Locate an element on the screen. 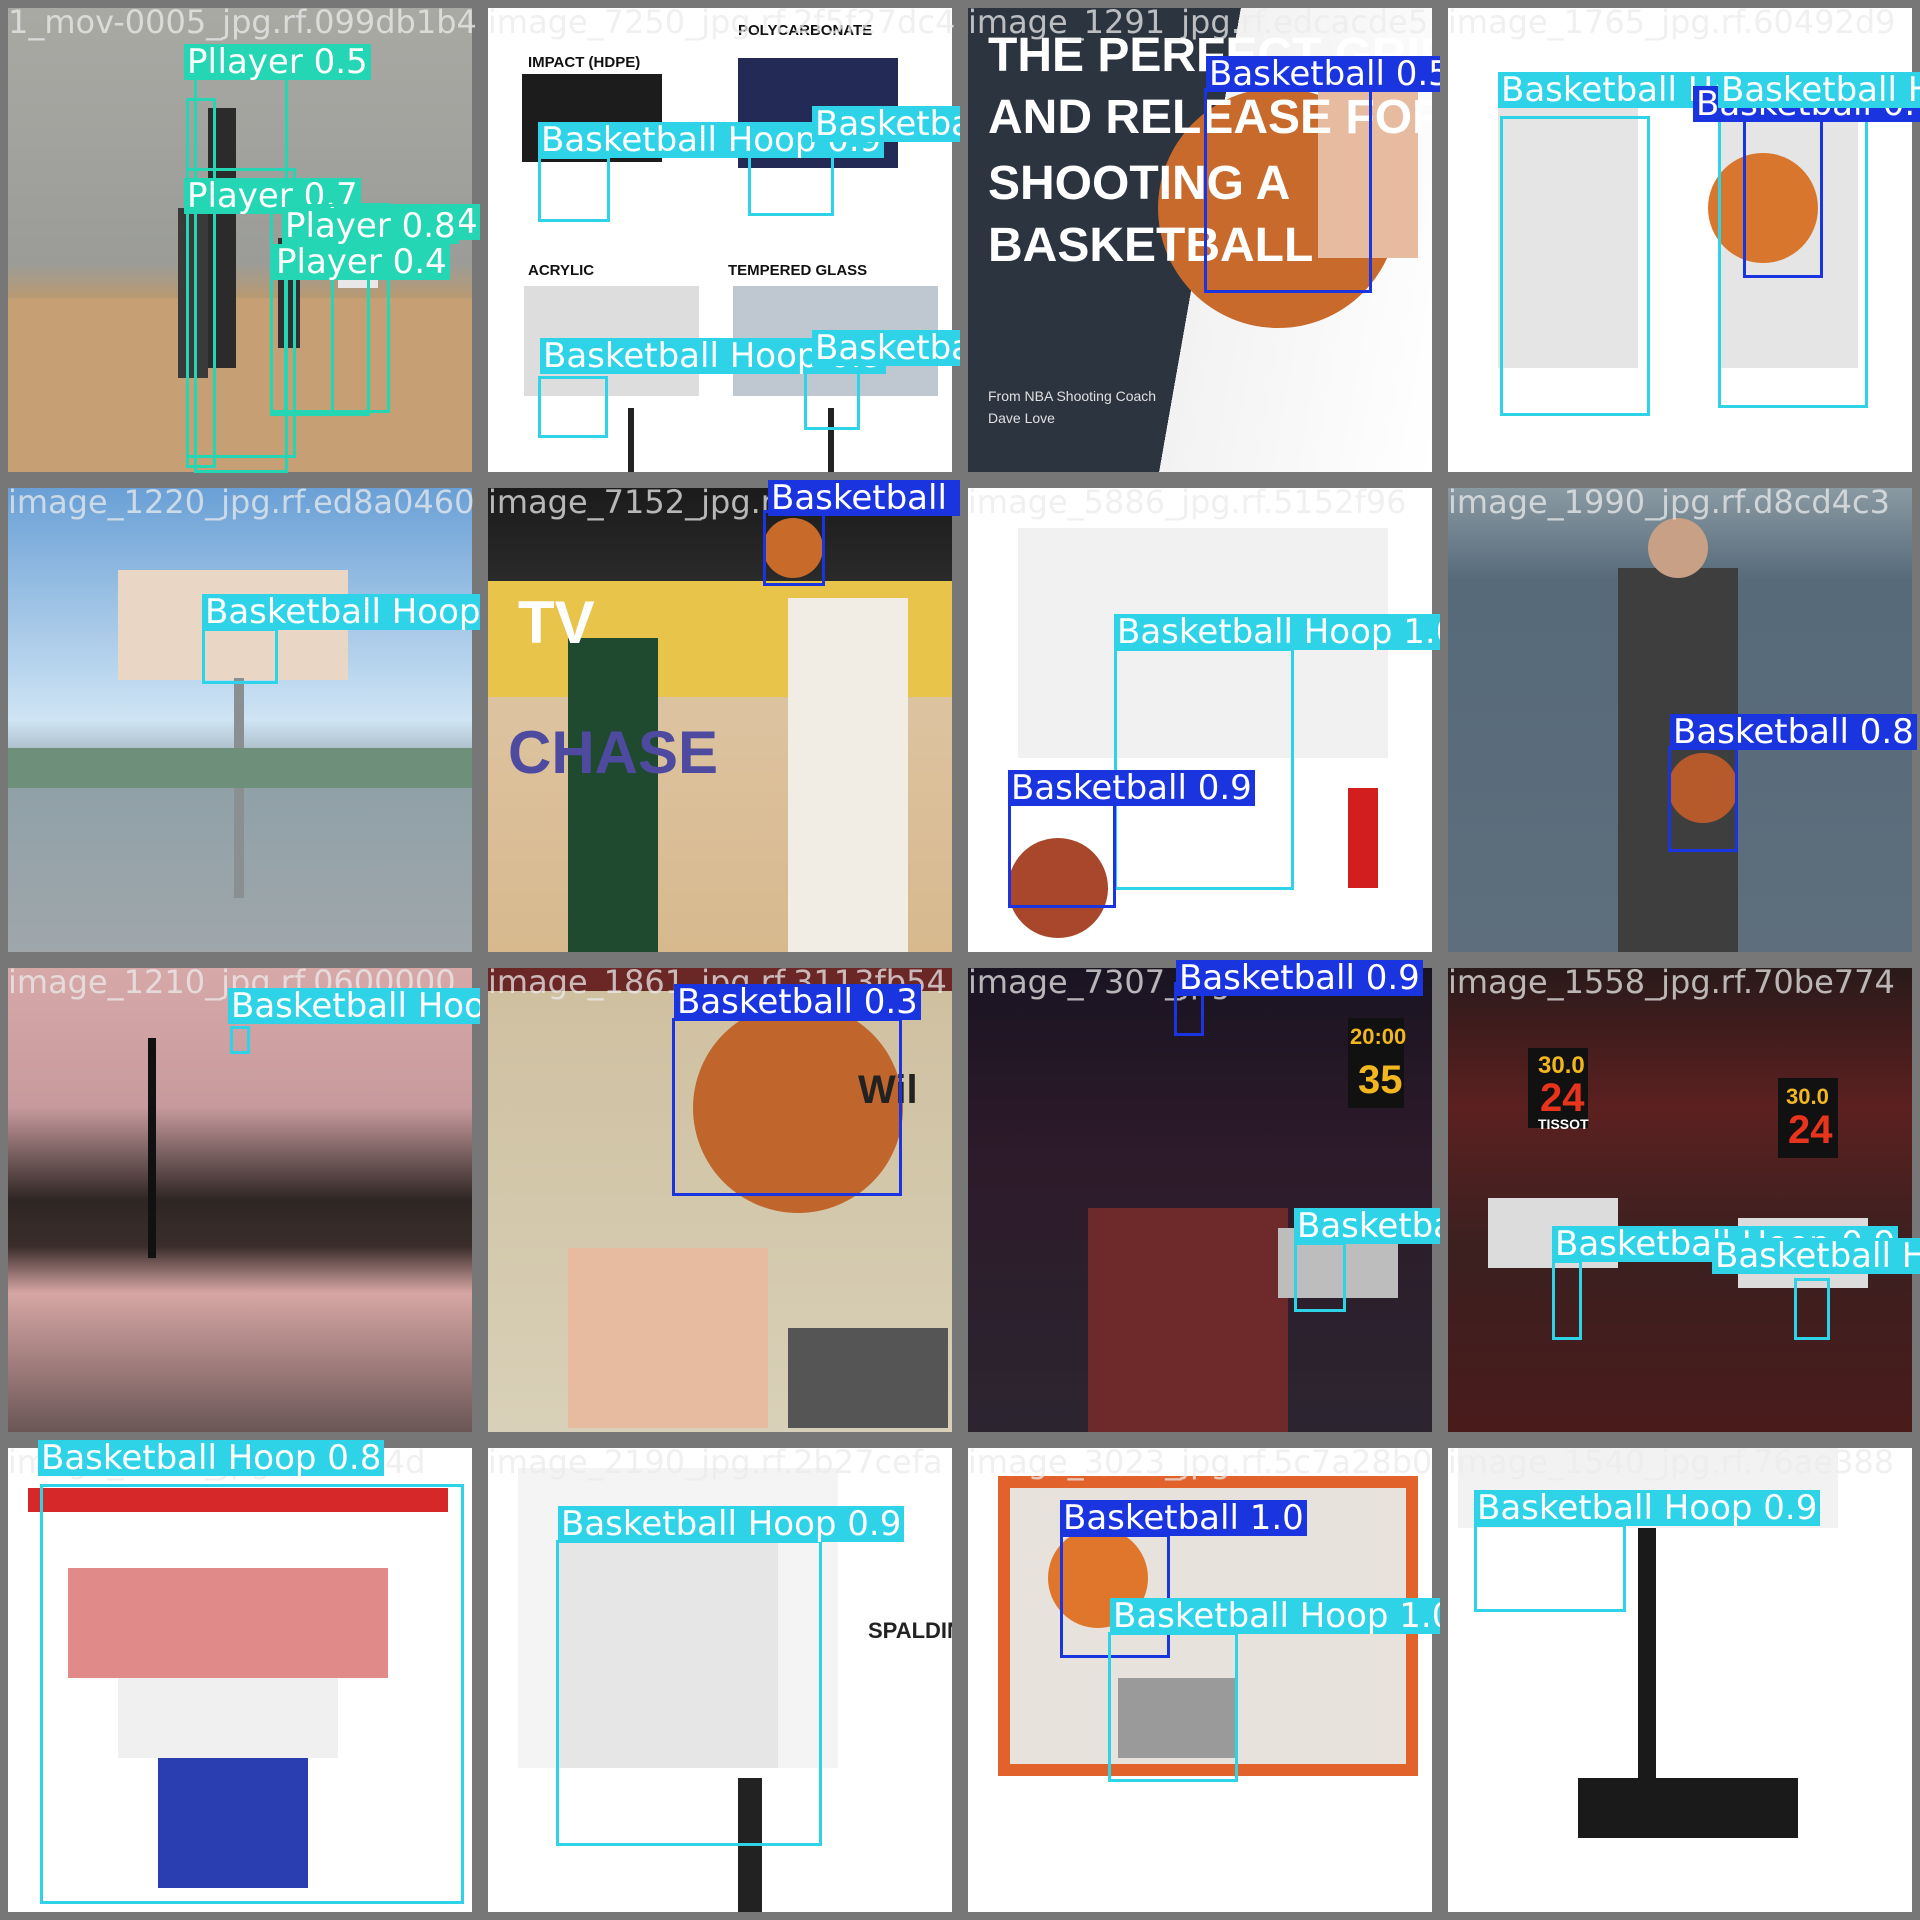 The width and height of the screenshot is (1920, 1920). scene-art: 30.0 24 TISSOT 30.0 24 is located at coordinates (1680, 1200).